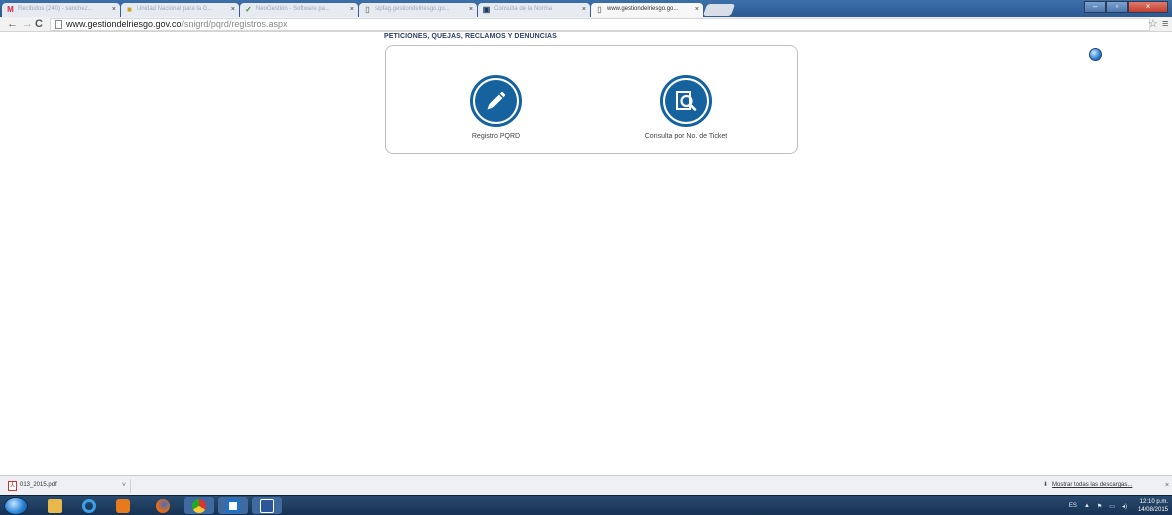 The width and height of the screenshot is (1172, 515). Describe the element at coordinates (1167, 485) in the screenshot. I see `downloads-bar-close-icon: ×` at that location.